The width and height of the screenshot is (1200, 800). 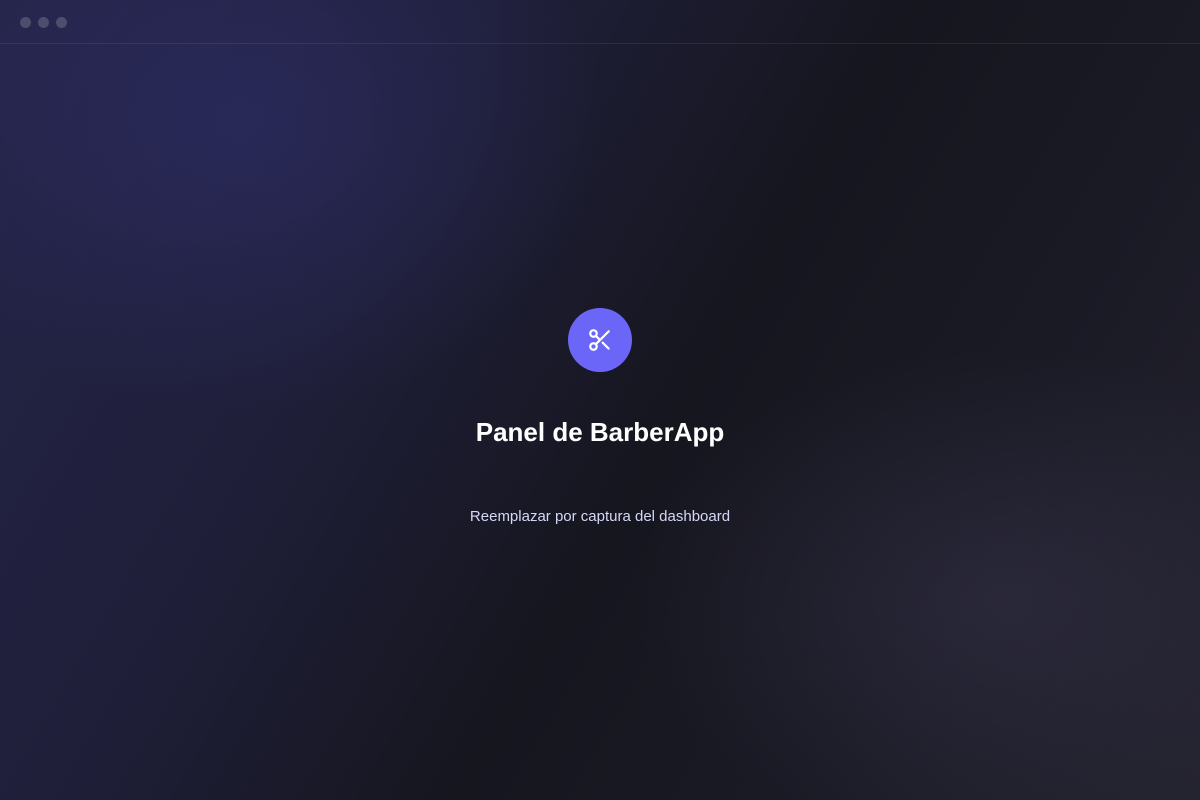 What do you see at coordinates (600, 432) in the screenshot?
I see `panel-title: Panel de BarberApp` at bounding box center [600, 432].